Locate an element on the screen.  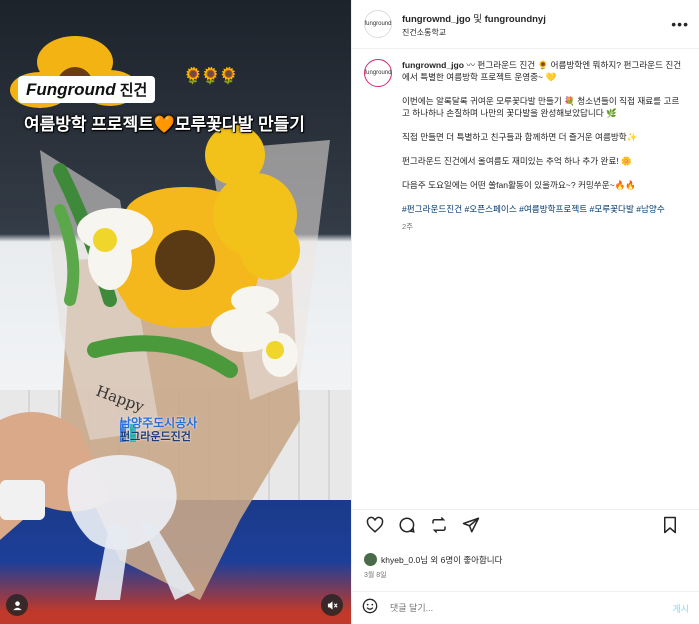
brand-name-en: Funground is located at coordinates (71, 89).